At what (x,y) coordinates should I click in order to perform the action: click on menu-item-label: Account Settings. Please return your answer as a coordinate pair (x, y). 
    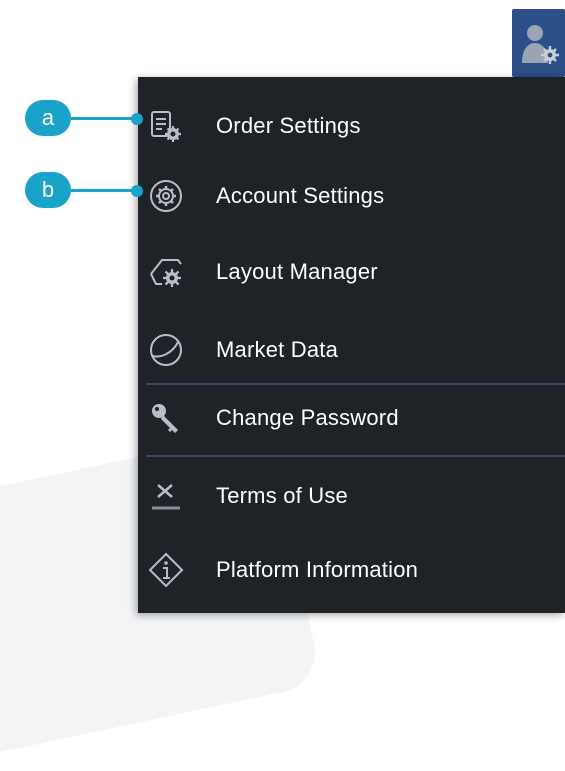
    Looking at the image, I should click on (300, 195).